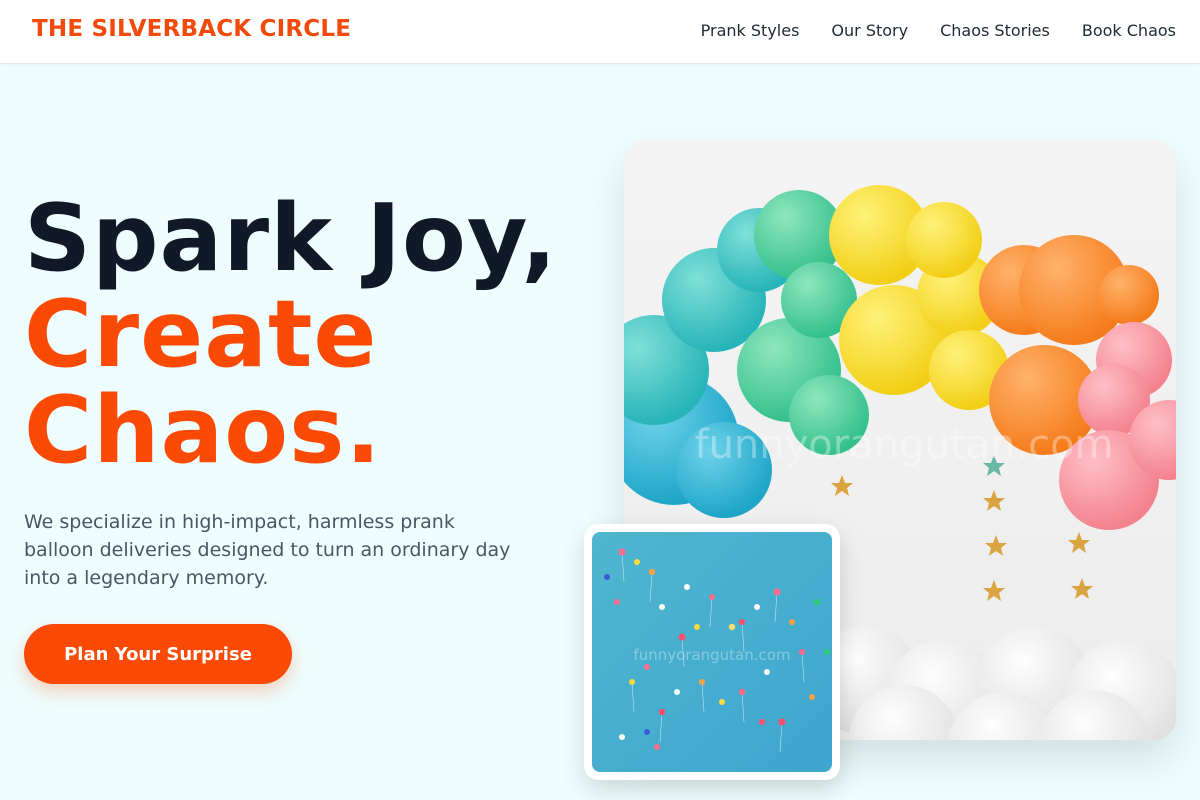 This screenshot has width=1200, height=800. Describe the element at coordinates (158, 654) in the screenshot. I see `plan-surprise-button: Plan Your Surprise` at that location.